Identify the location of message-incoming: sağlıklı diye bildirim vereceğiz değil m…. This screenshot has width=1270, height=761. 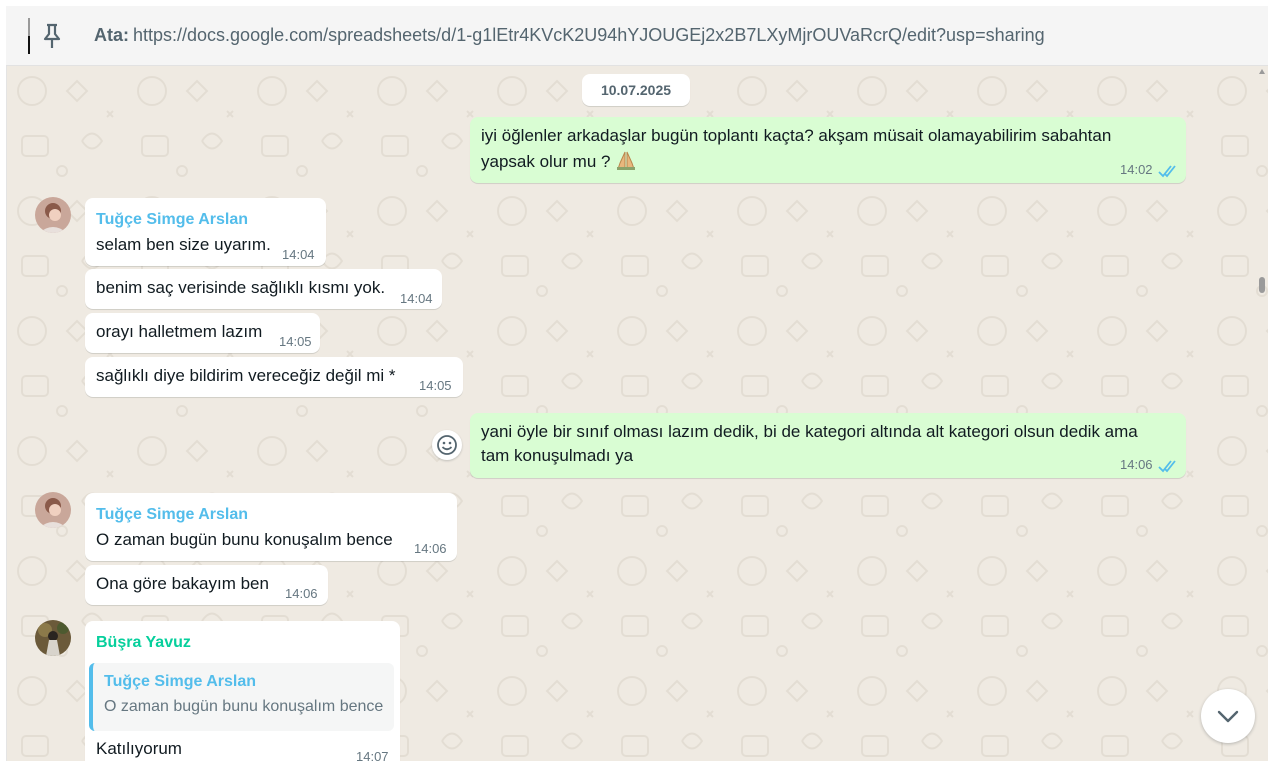
(274, 377).